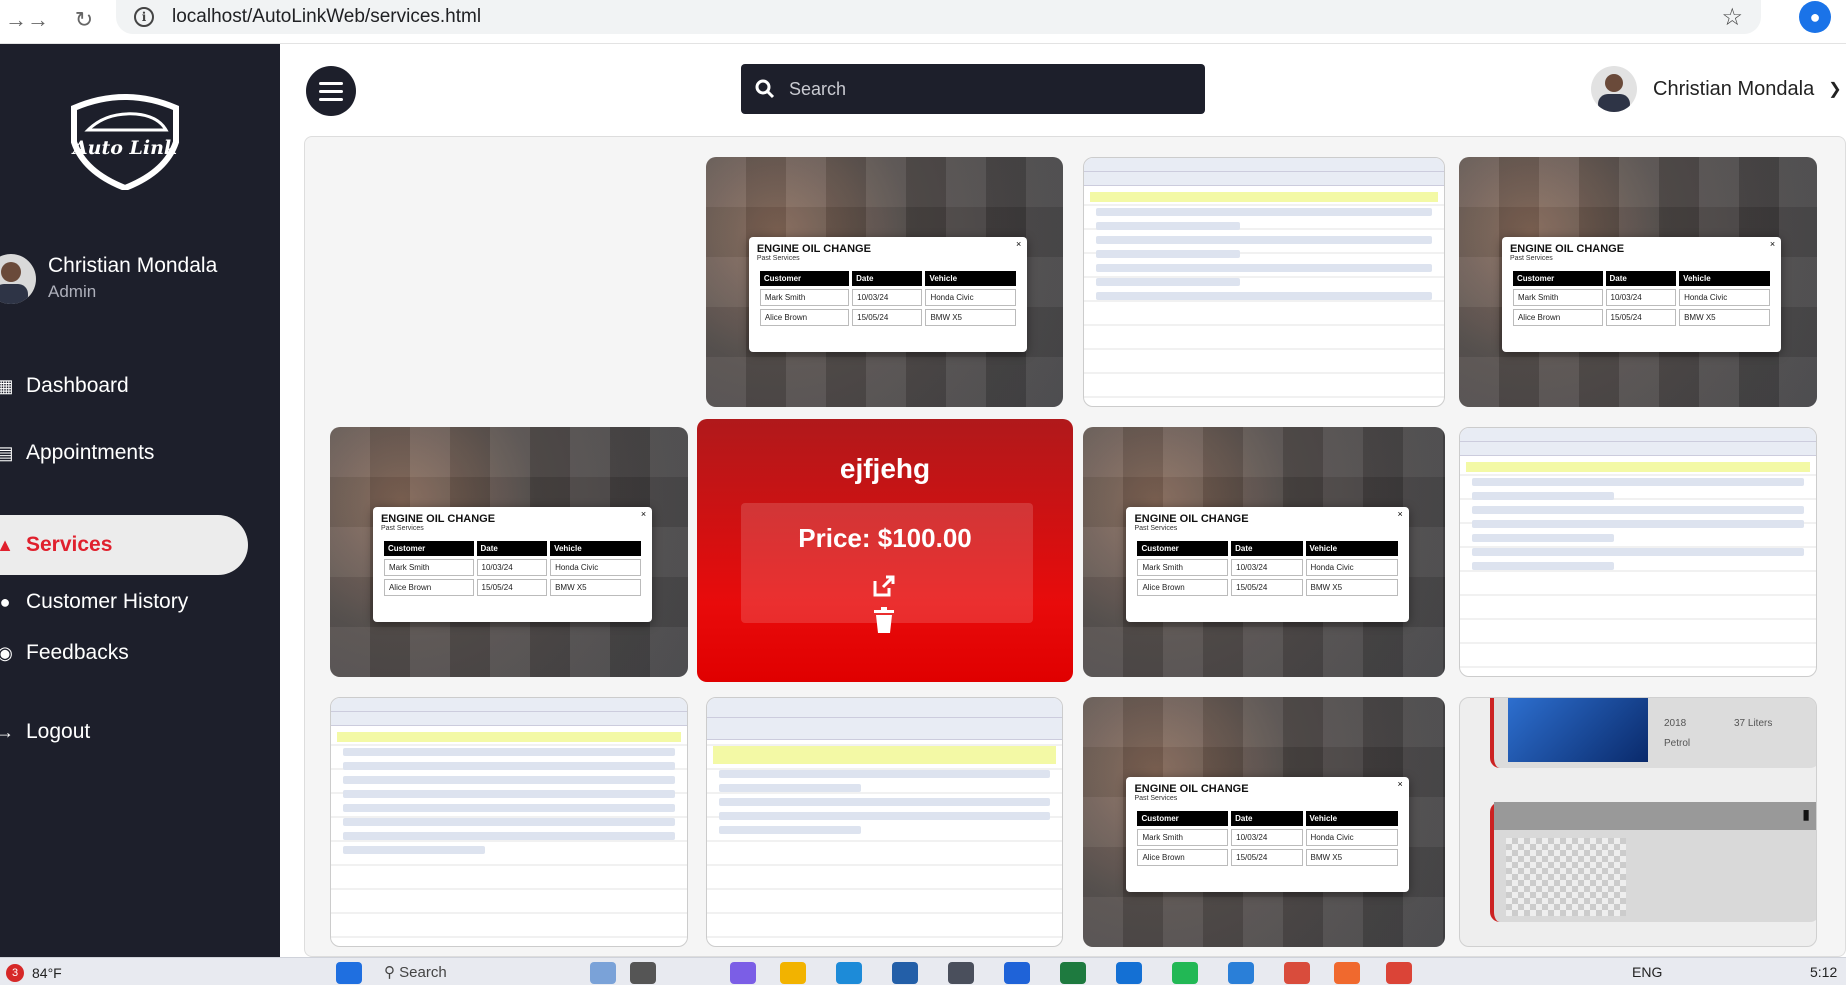  Describe the element at coordinates (72, 291) in the screenshot. I see `sidebar-user-role: Admin` at that location.